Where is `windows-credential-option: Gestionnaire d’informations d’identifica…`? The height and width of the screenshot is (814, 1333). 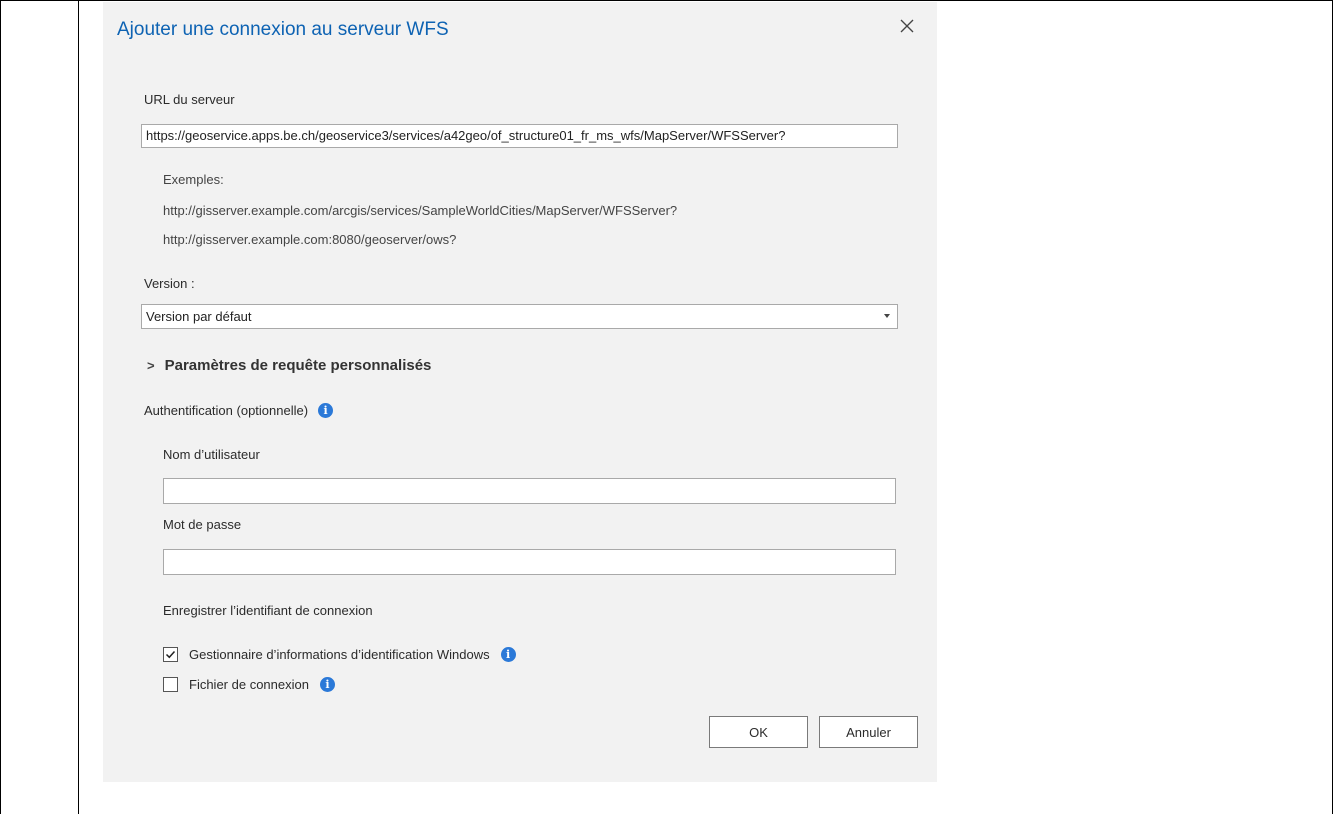
windows-credential-option: Gestionnaire d’informations d’identifica… is located at coordinates (352, 654).